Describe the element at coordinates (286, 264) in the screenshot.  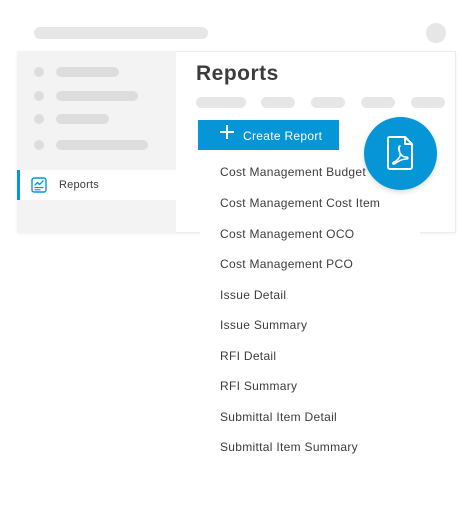
I see `menu-item: Cost Management PCO` at that location.